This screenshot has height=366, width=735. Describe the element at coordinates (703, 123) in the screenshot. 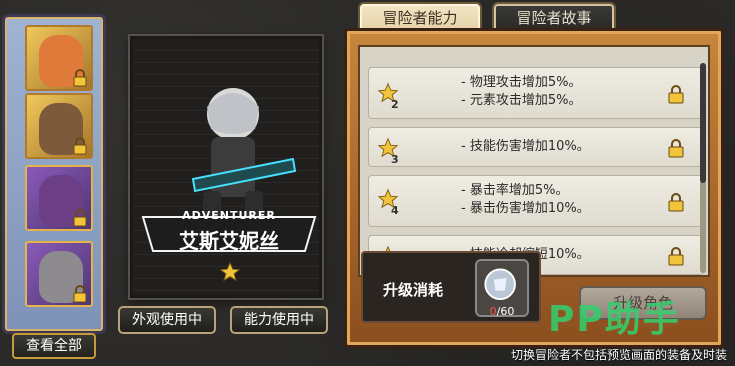

I see `scrollbar-thumb` at that location.